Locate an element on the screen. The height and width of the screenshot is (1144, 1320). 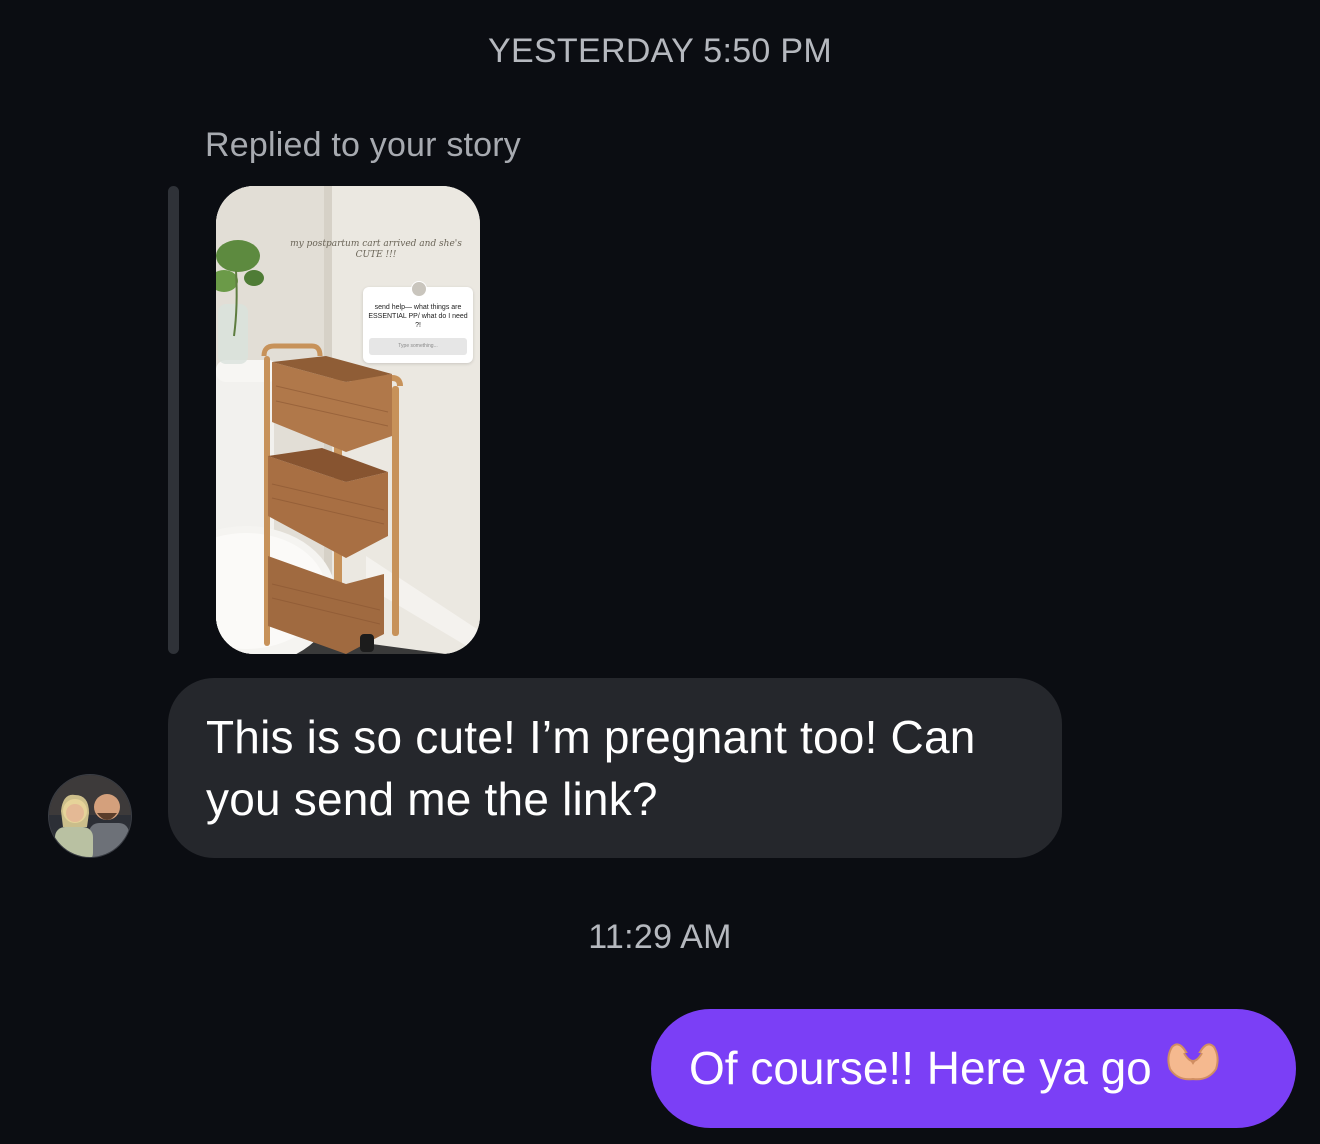
reply-indicator-bar is located at coordinates (173, 420).